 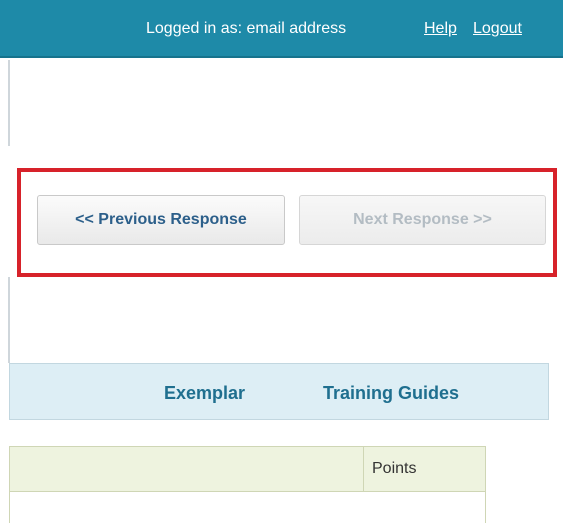 What do you see at coordinates (497, 29) in the screenshot?
I see `logout-link: Logout` at bounding box center [497, 29].